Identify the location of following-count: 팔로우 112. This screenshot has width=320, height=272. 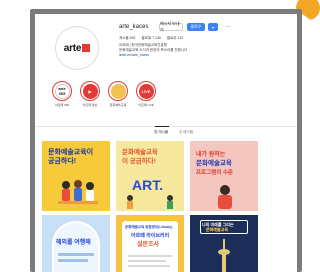
(175, 38).